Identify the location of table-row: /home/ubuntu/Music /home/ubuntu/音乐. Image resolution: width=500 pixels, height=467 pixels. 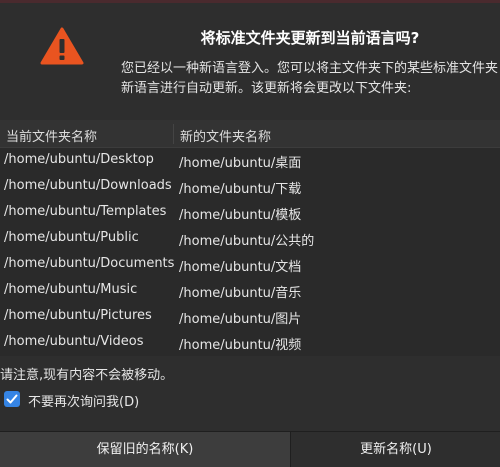
(250, 291).